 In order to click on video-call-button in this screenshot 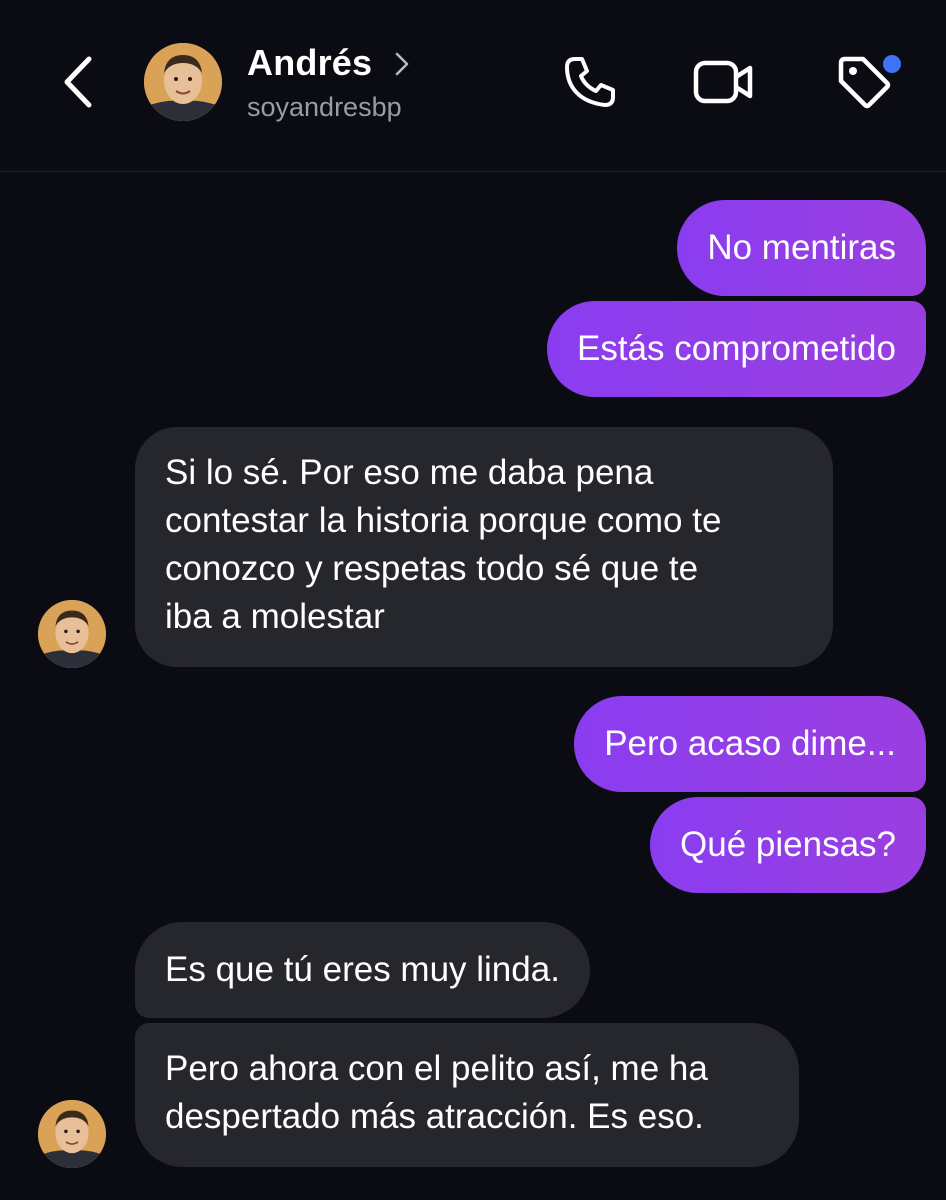, I will do `click(724, 82)`.